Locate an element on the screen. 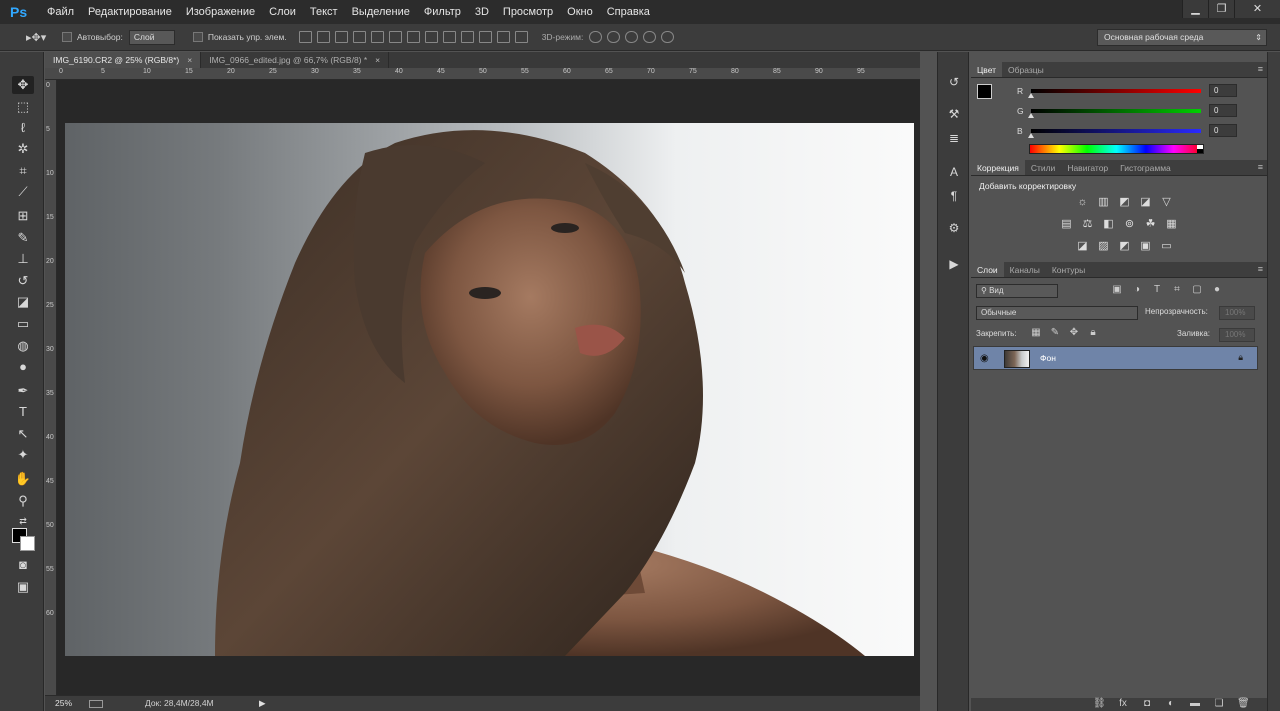 The height and width of the screenshot is (711, 1280). panel-foreground-swatch is located at coordinates (984, 91).